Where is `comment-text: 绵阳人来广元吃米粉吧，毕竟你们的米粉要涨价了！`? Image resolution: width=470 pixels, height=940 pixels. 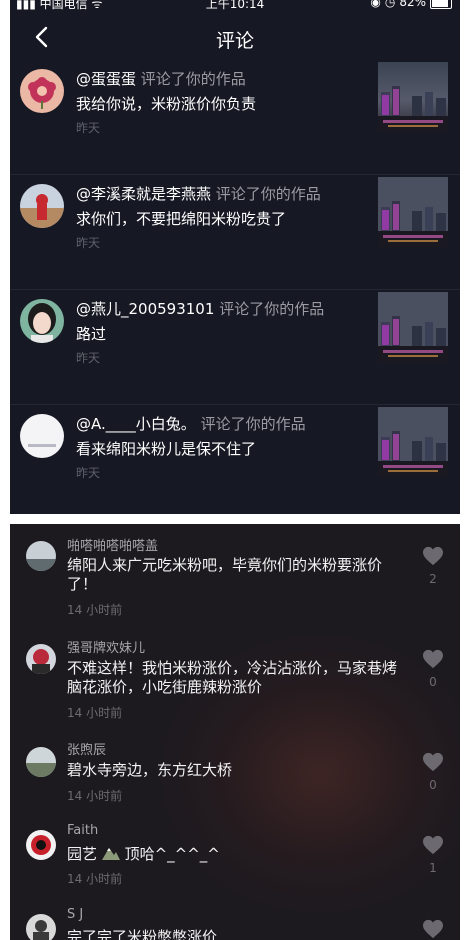 comment-text: 绵阳人来广元吃米粉吧，毕竟你们的米粉要涨价了！ is located at coordinates (225, 574).